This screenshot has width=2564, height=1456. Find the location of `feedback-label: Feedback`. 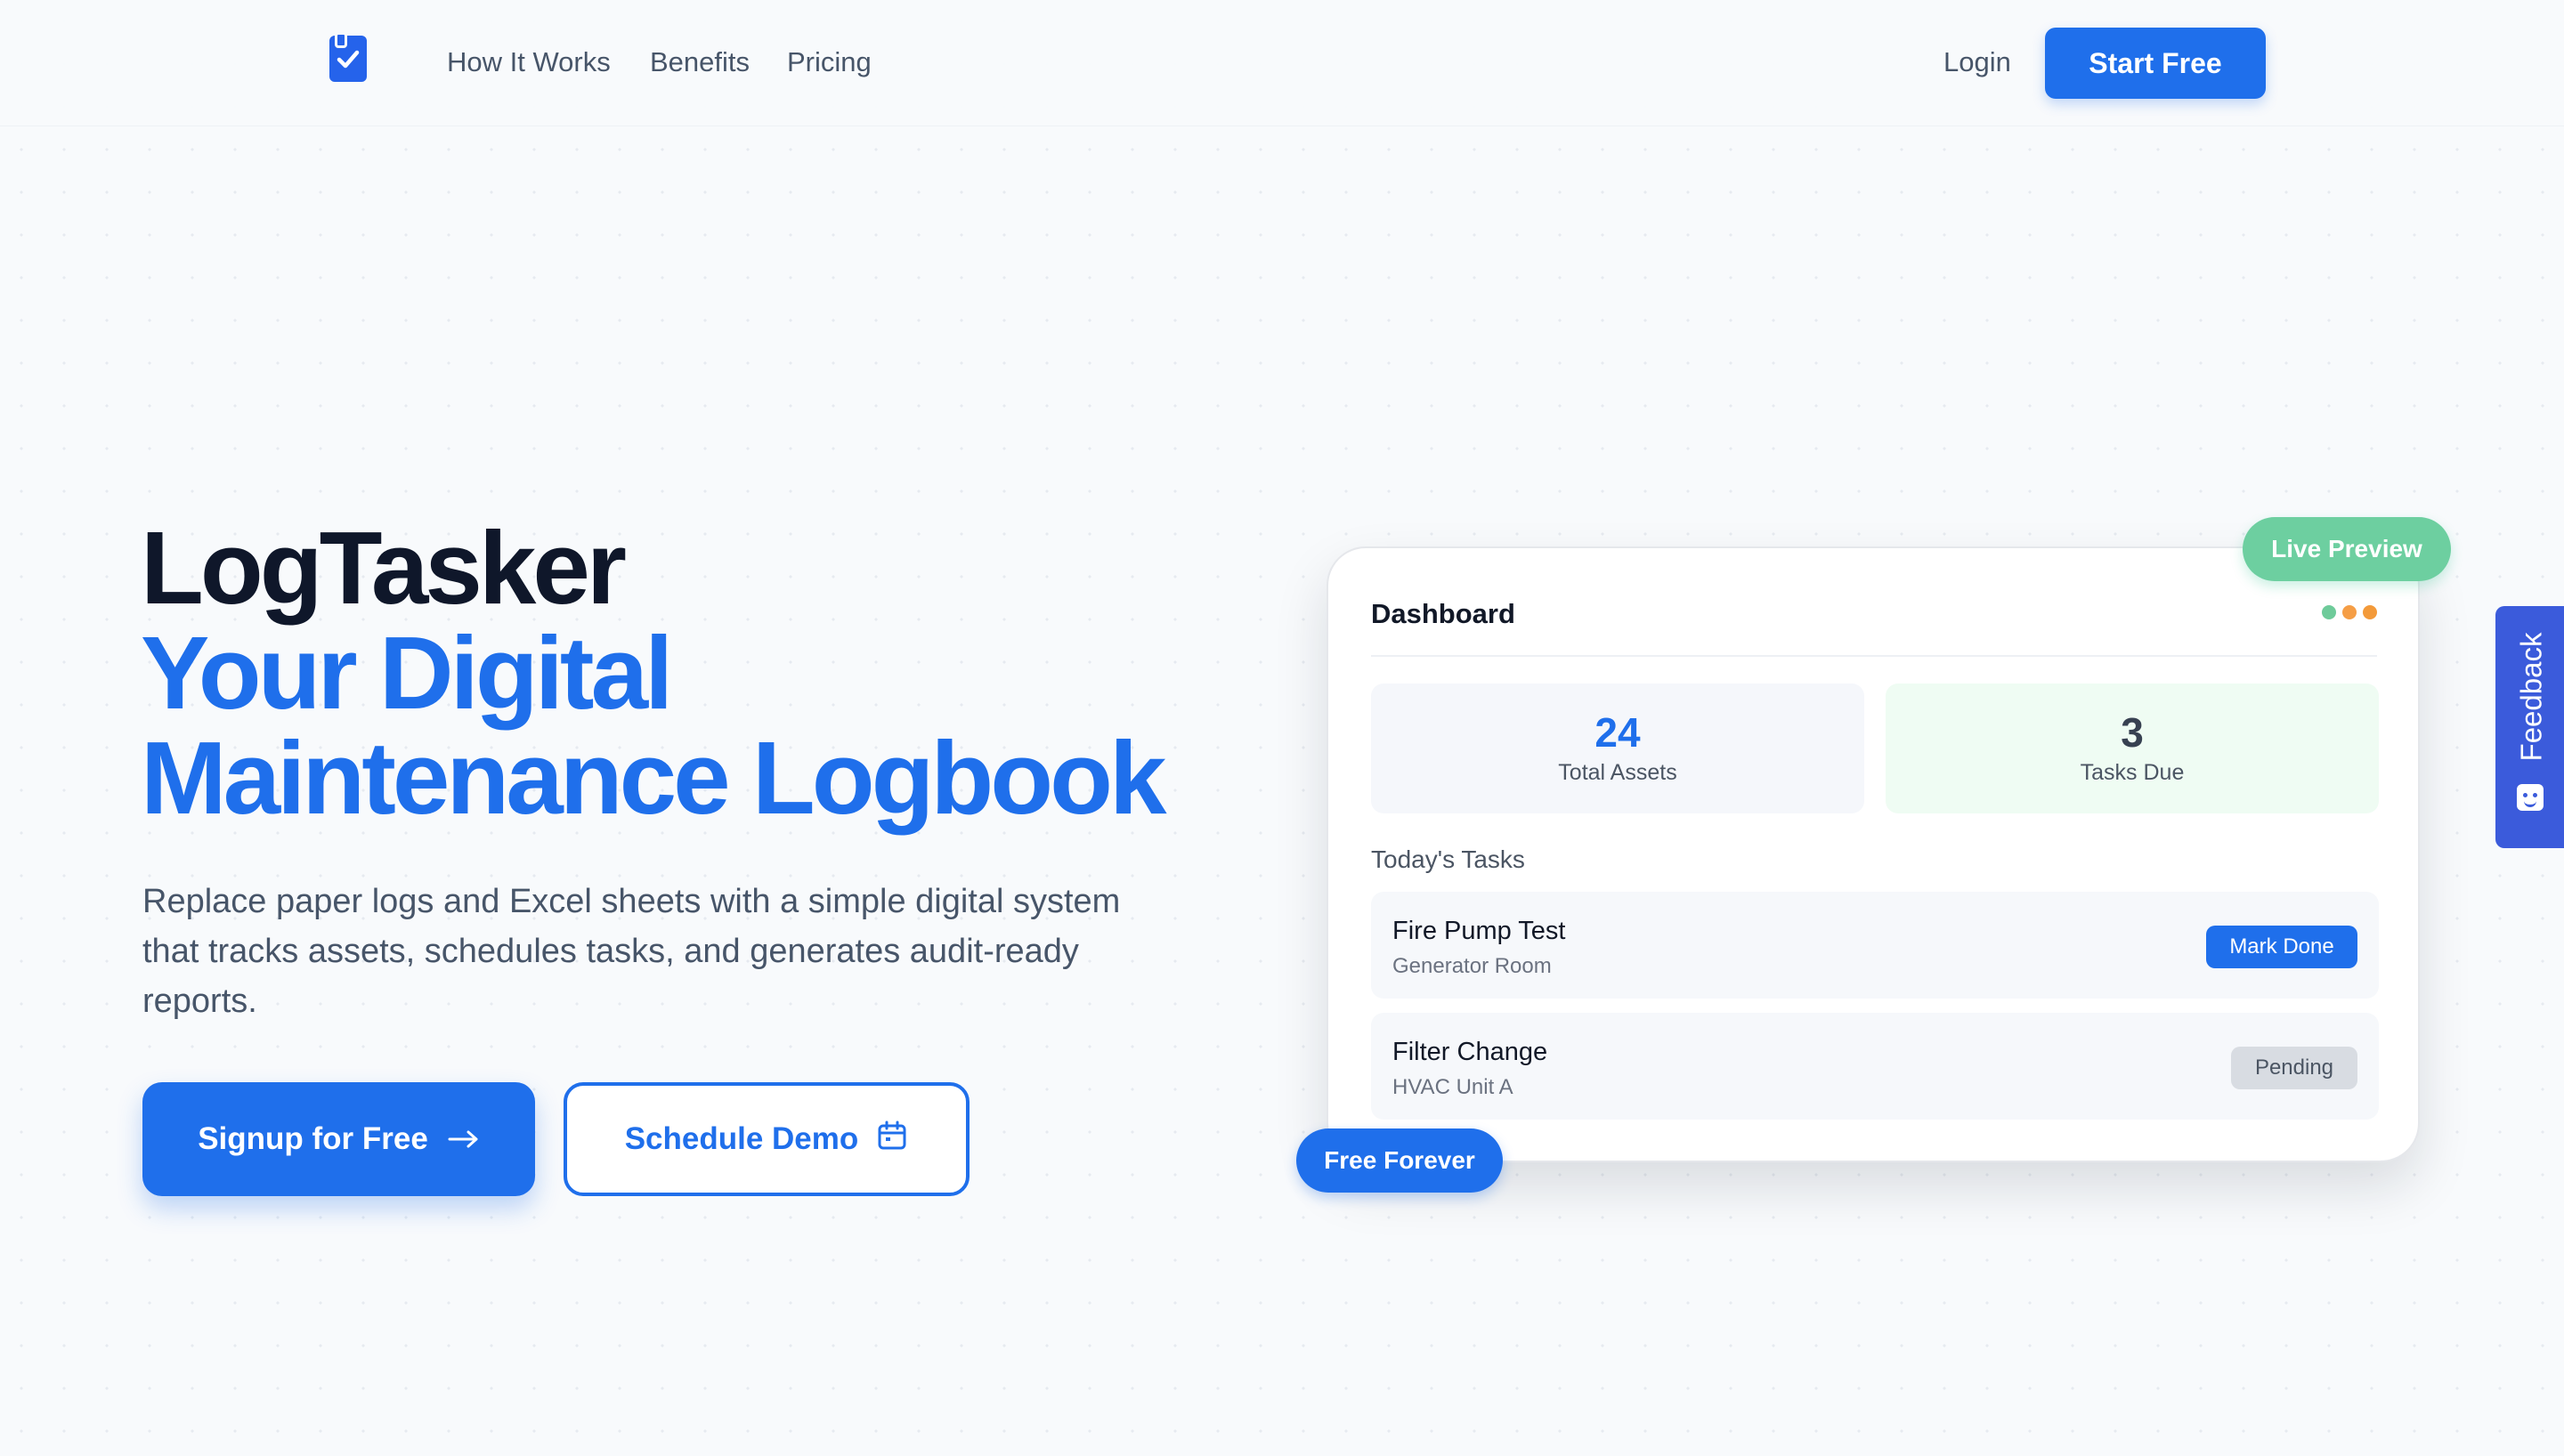

feedback-label: Feedback is located at coordinates (2530, 697).